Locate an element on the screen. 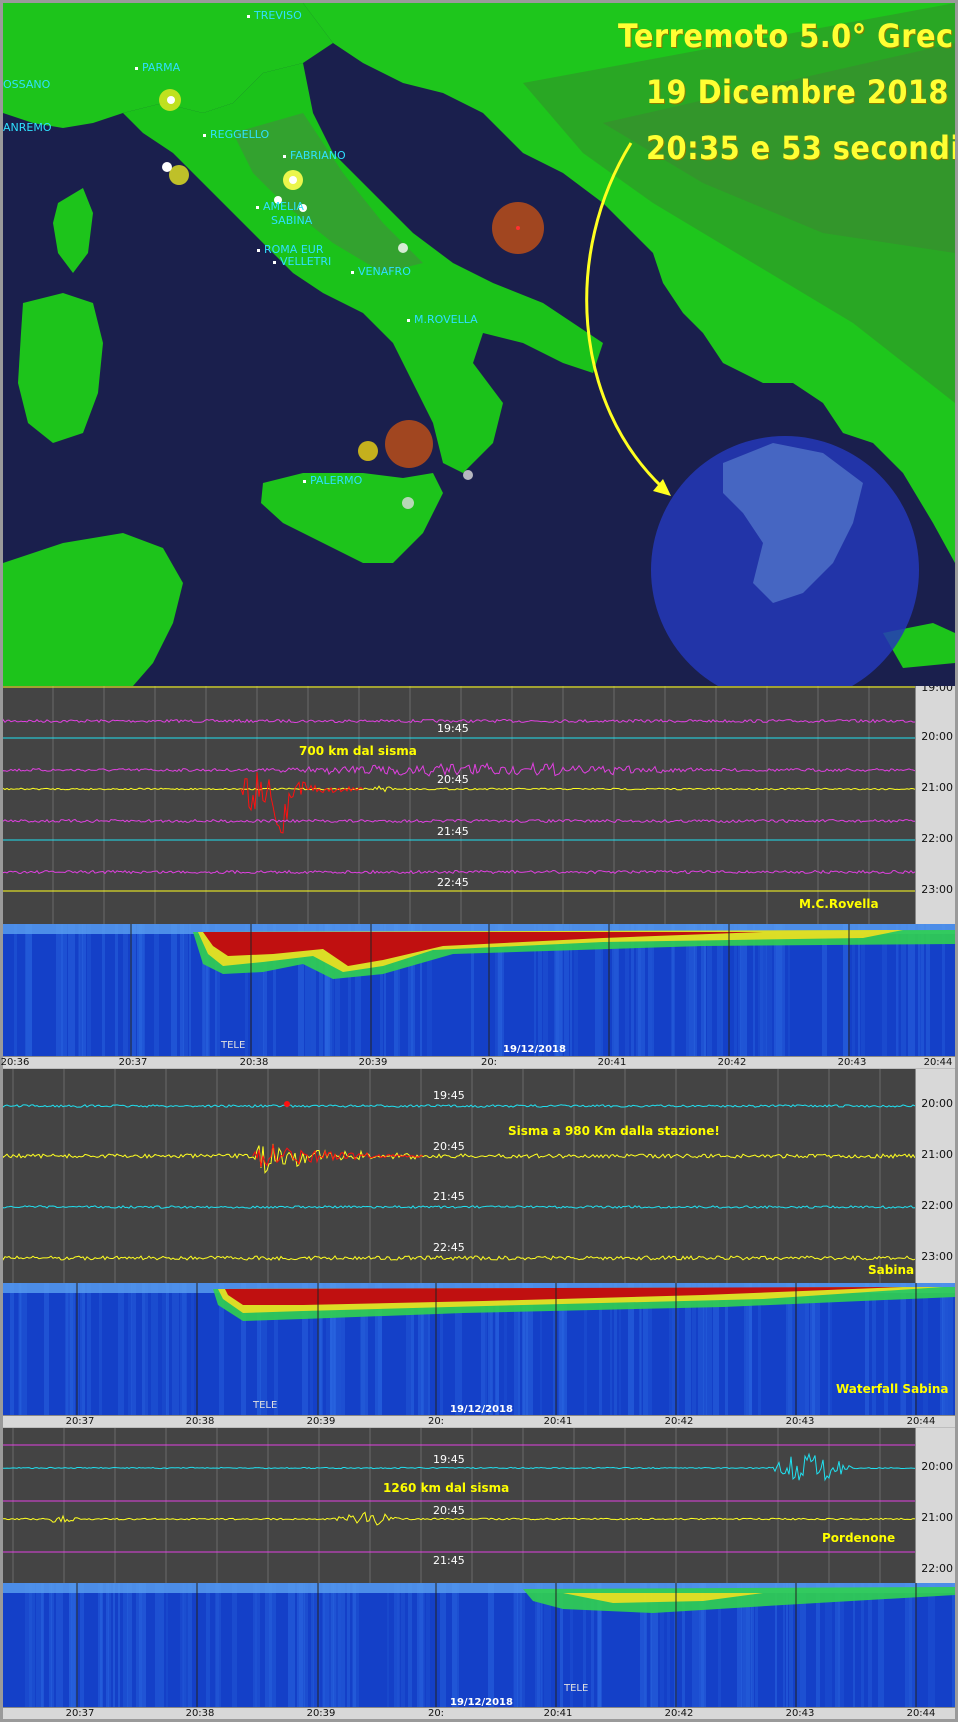 The height and width of the screenshot is (1722, 958). waterfall-spectrogram-2: TELE 19/12/2018 Waterfall Sabina is located at coordinates (479, 1349).